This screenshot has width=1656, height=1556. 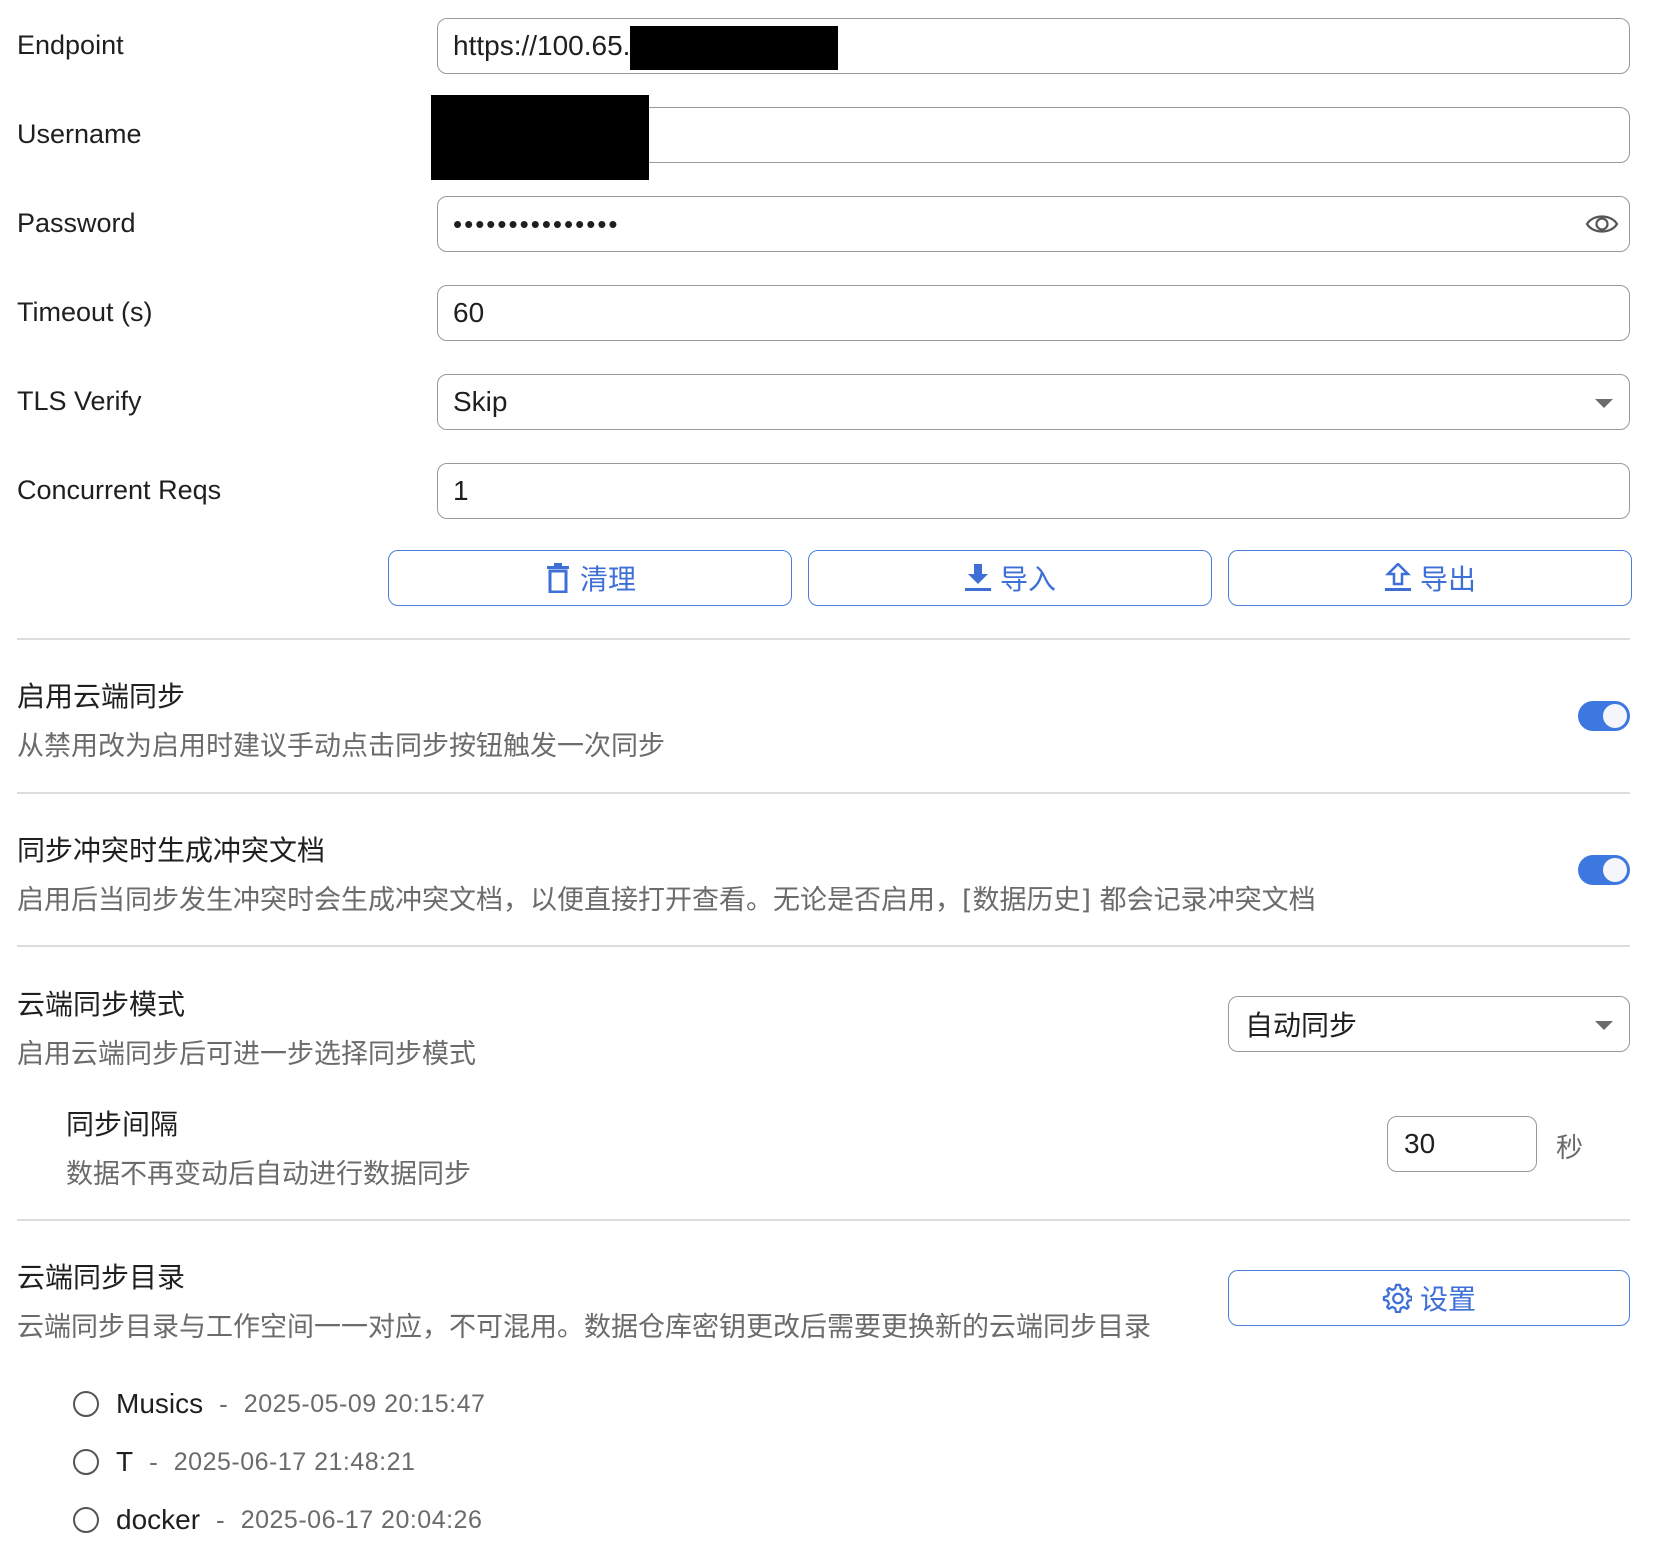 What do you see at coordinates (158, 1519) in the screenshot?
I see `dir-name: docker` at bounding box center [158, 1519].